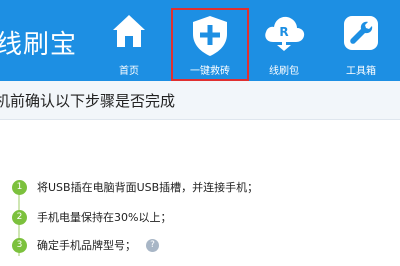 This screenshot has width=400, height=266. I want to click on step-item-2: 2 手机电量保持在30%以上；, so click(90, 217).